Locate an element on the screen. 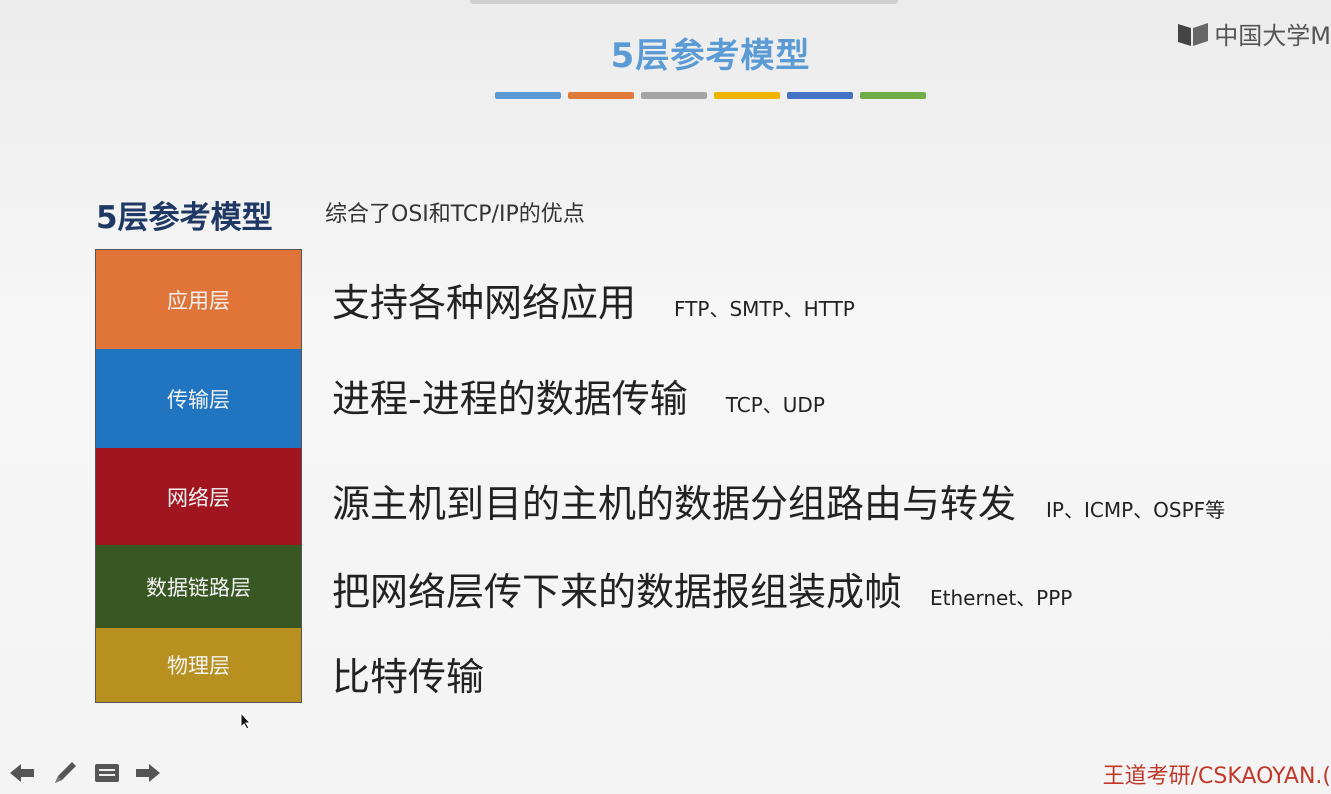 The width and height of the screenshot is (1331, 794). layer-stack: 应用层 传输层 网络层 数据链路层 物理层 is located at coordinates (198, 476).